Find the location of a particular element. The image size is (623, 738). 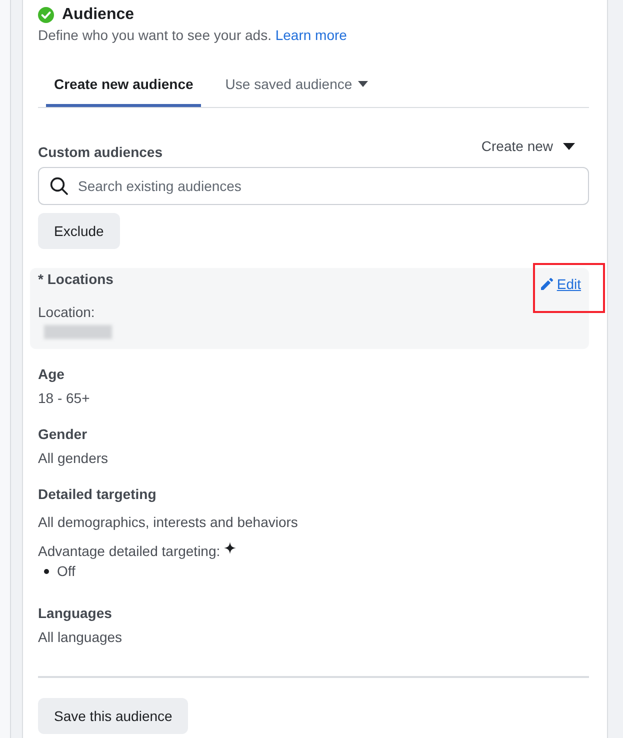

learn-more-link: Learn more is located at coordinates (311, 35).